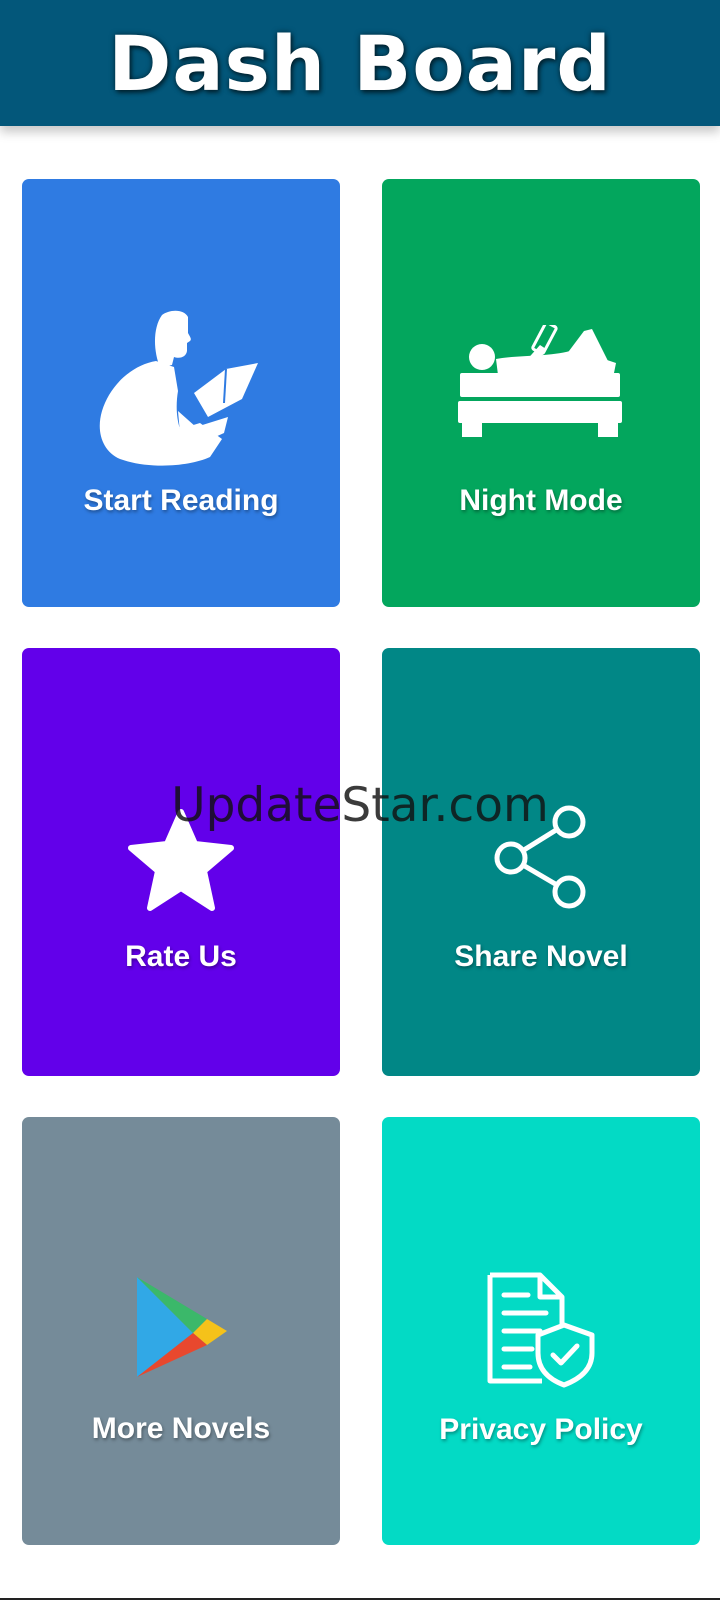 Image resolution: width=720 pixels, height=1600 pixels. I want to click on page-title: Dash Board, so click(360, 63).